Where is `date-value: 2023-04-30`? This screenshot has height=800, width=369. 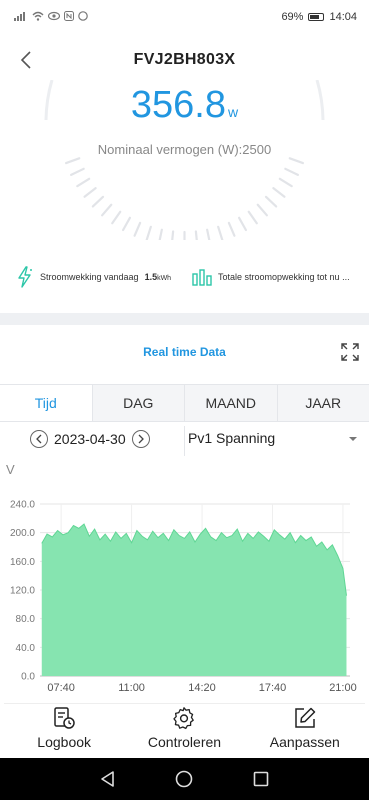
date-value: 2023-04-30 is located at coordinates (90, 439).